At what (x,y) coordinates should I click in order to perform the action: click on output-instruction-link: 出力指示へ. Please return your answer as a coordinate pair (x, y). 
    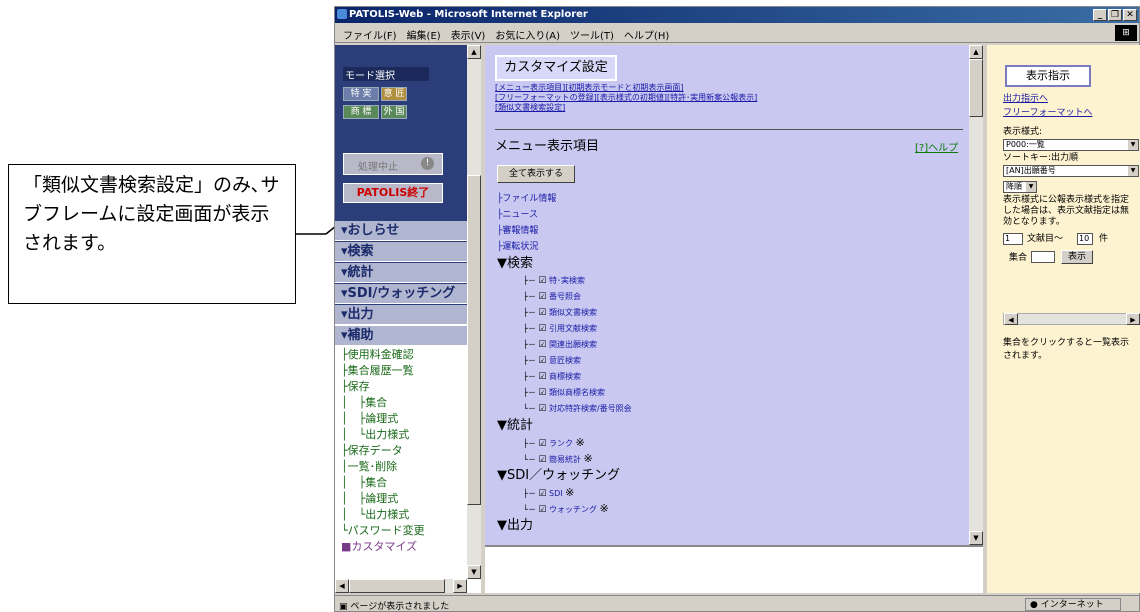
    Looking at the image, I should click on (1025, 97).